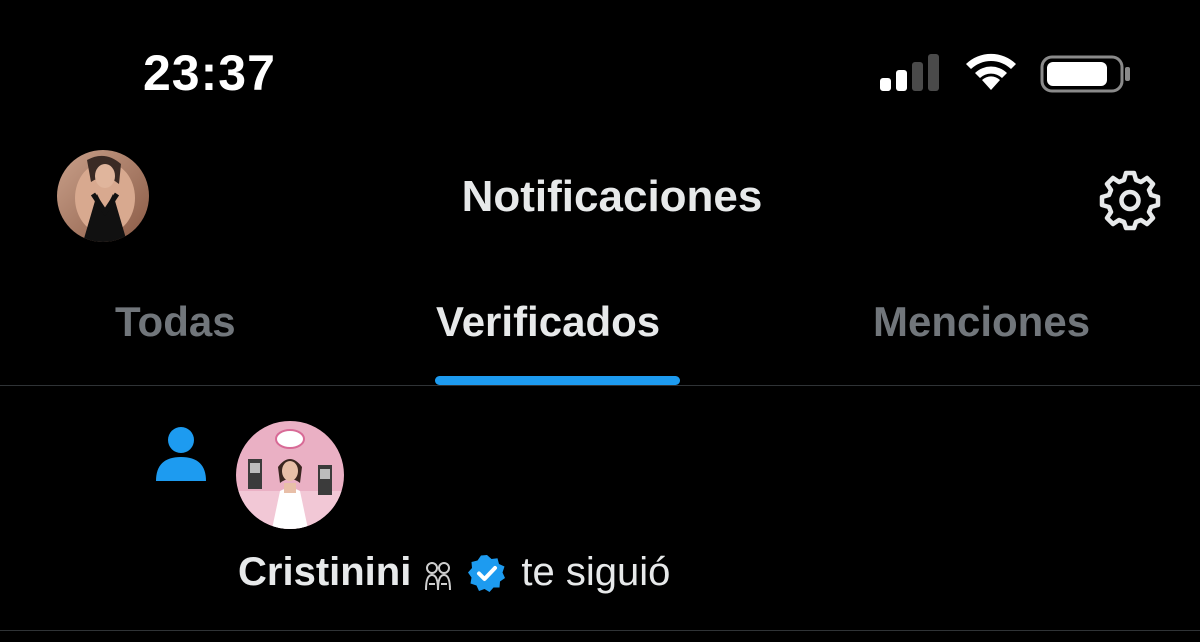 This screenshot has height=642, width=1200. What do you see at coordinates (438, 575) in the screenshot?
I see `dancers-emoji-icon` at bounding box center [438, 575].